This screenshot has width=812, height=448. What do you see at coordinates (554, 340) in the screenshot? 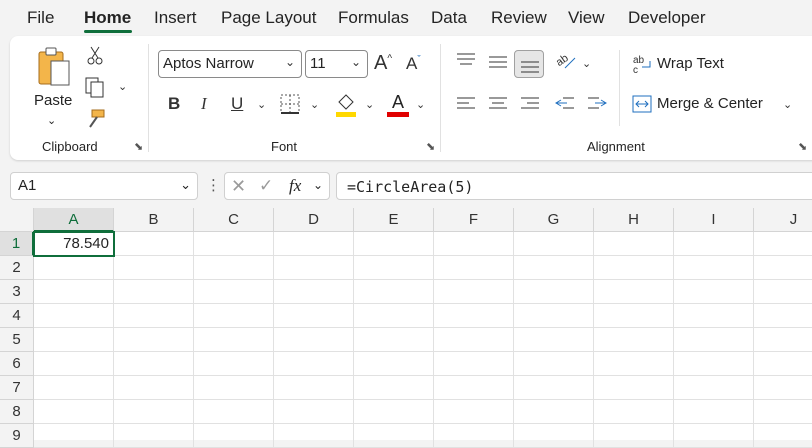
I see `cell-g5` at bounding box center [554, 340].